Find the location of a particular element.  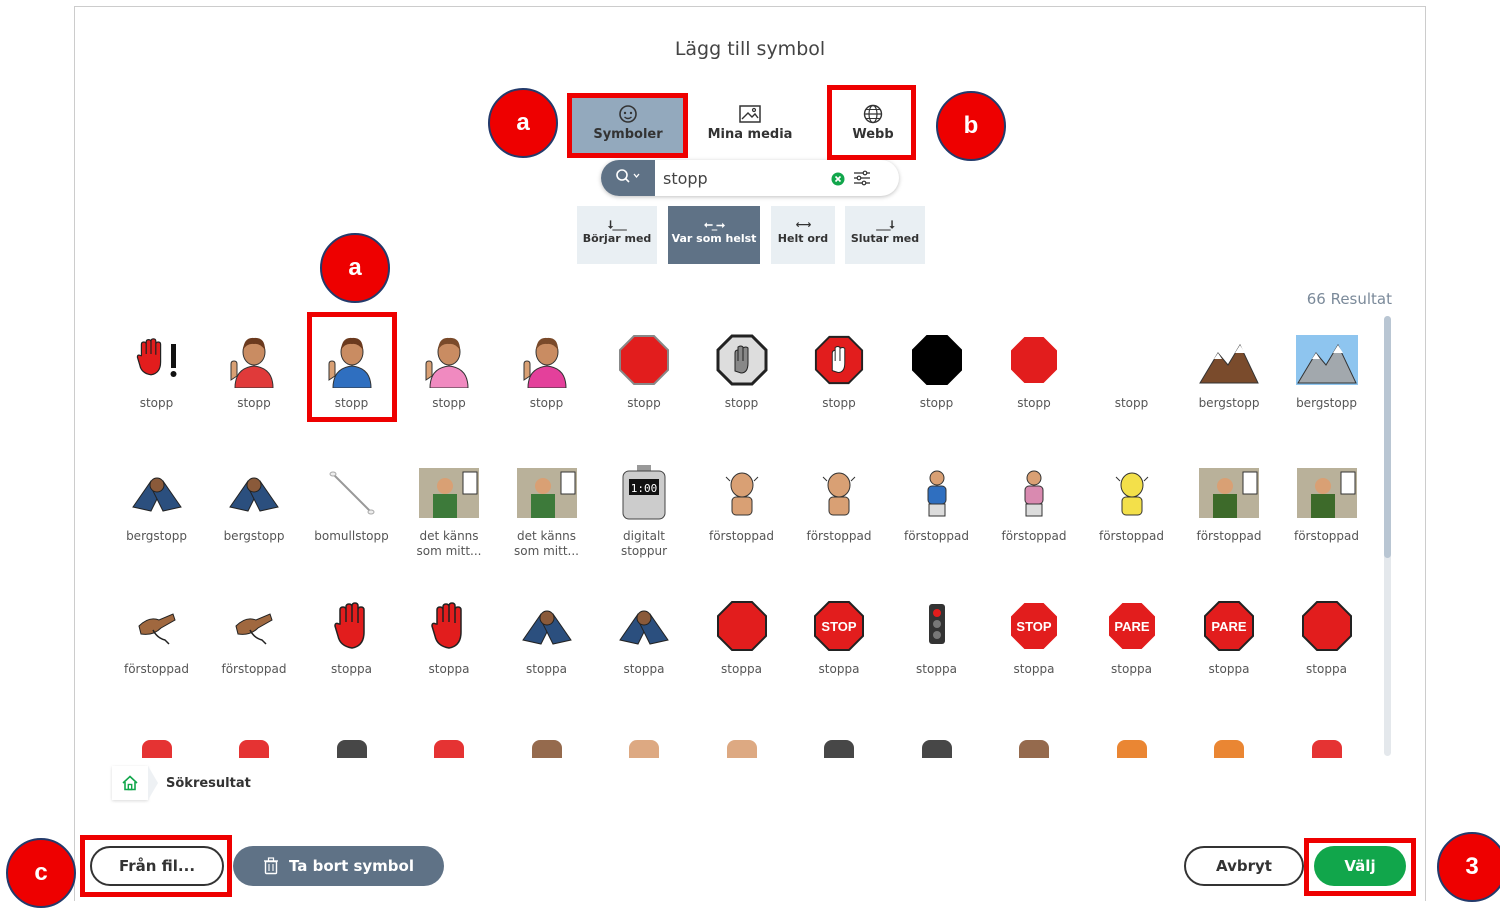

anywhere-icon: ⭠_⭢ is located at coordinates (714, 224).